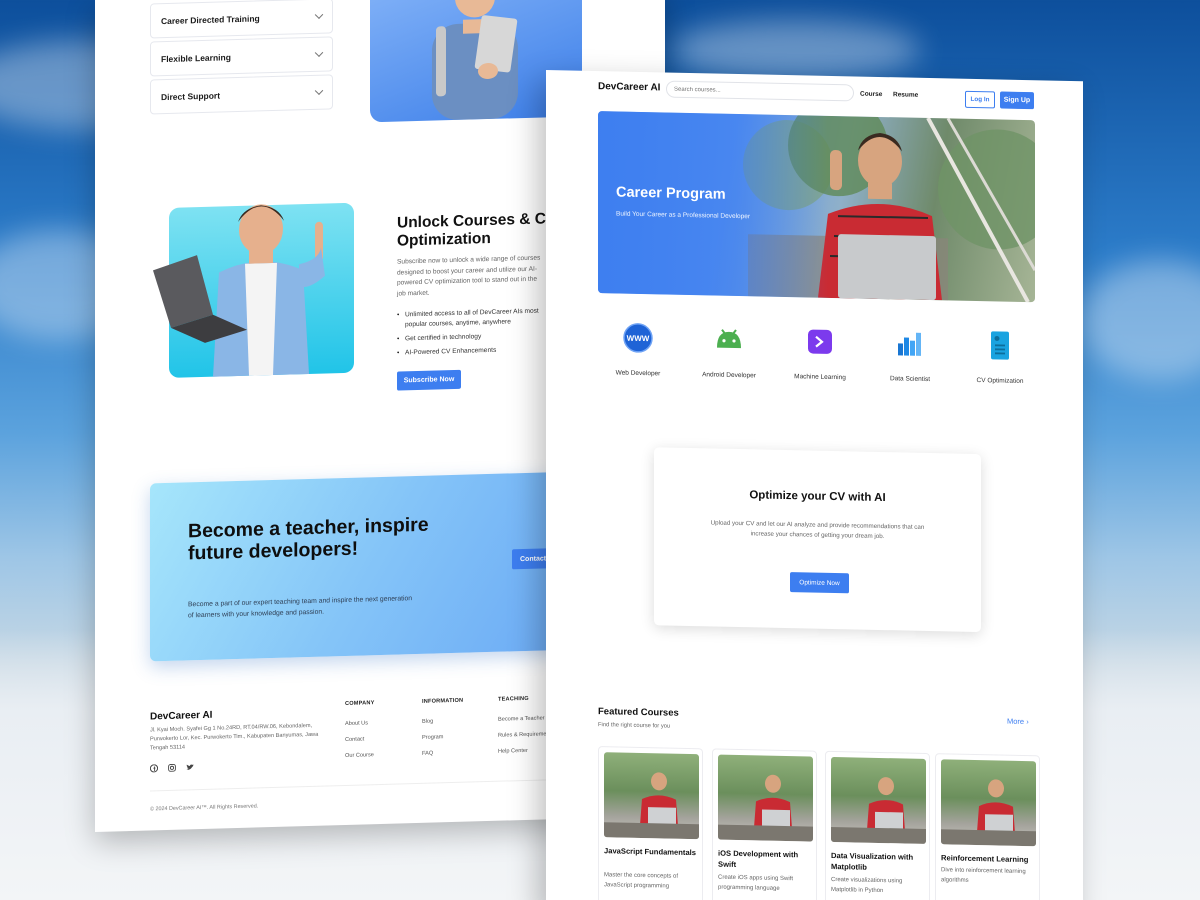 The height and width of the screenshot is (900, 1200). What do you see at coordinates (910, 379) in the screenshot?
I see `category-label: Data Scientist` at bounding box center [910, 379].